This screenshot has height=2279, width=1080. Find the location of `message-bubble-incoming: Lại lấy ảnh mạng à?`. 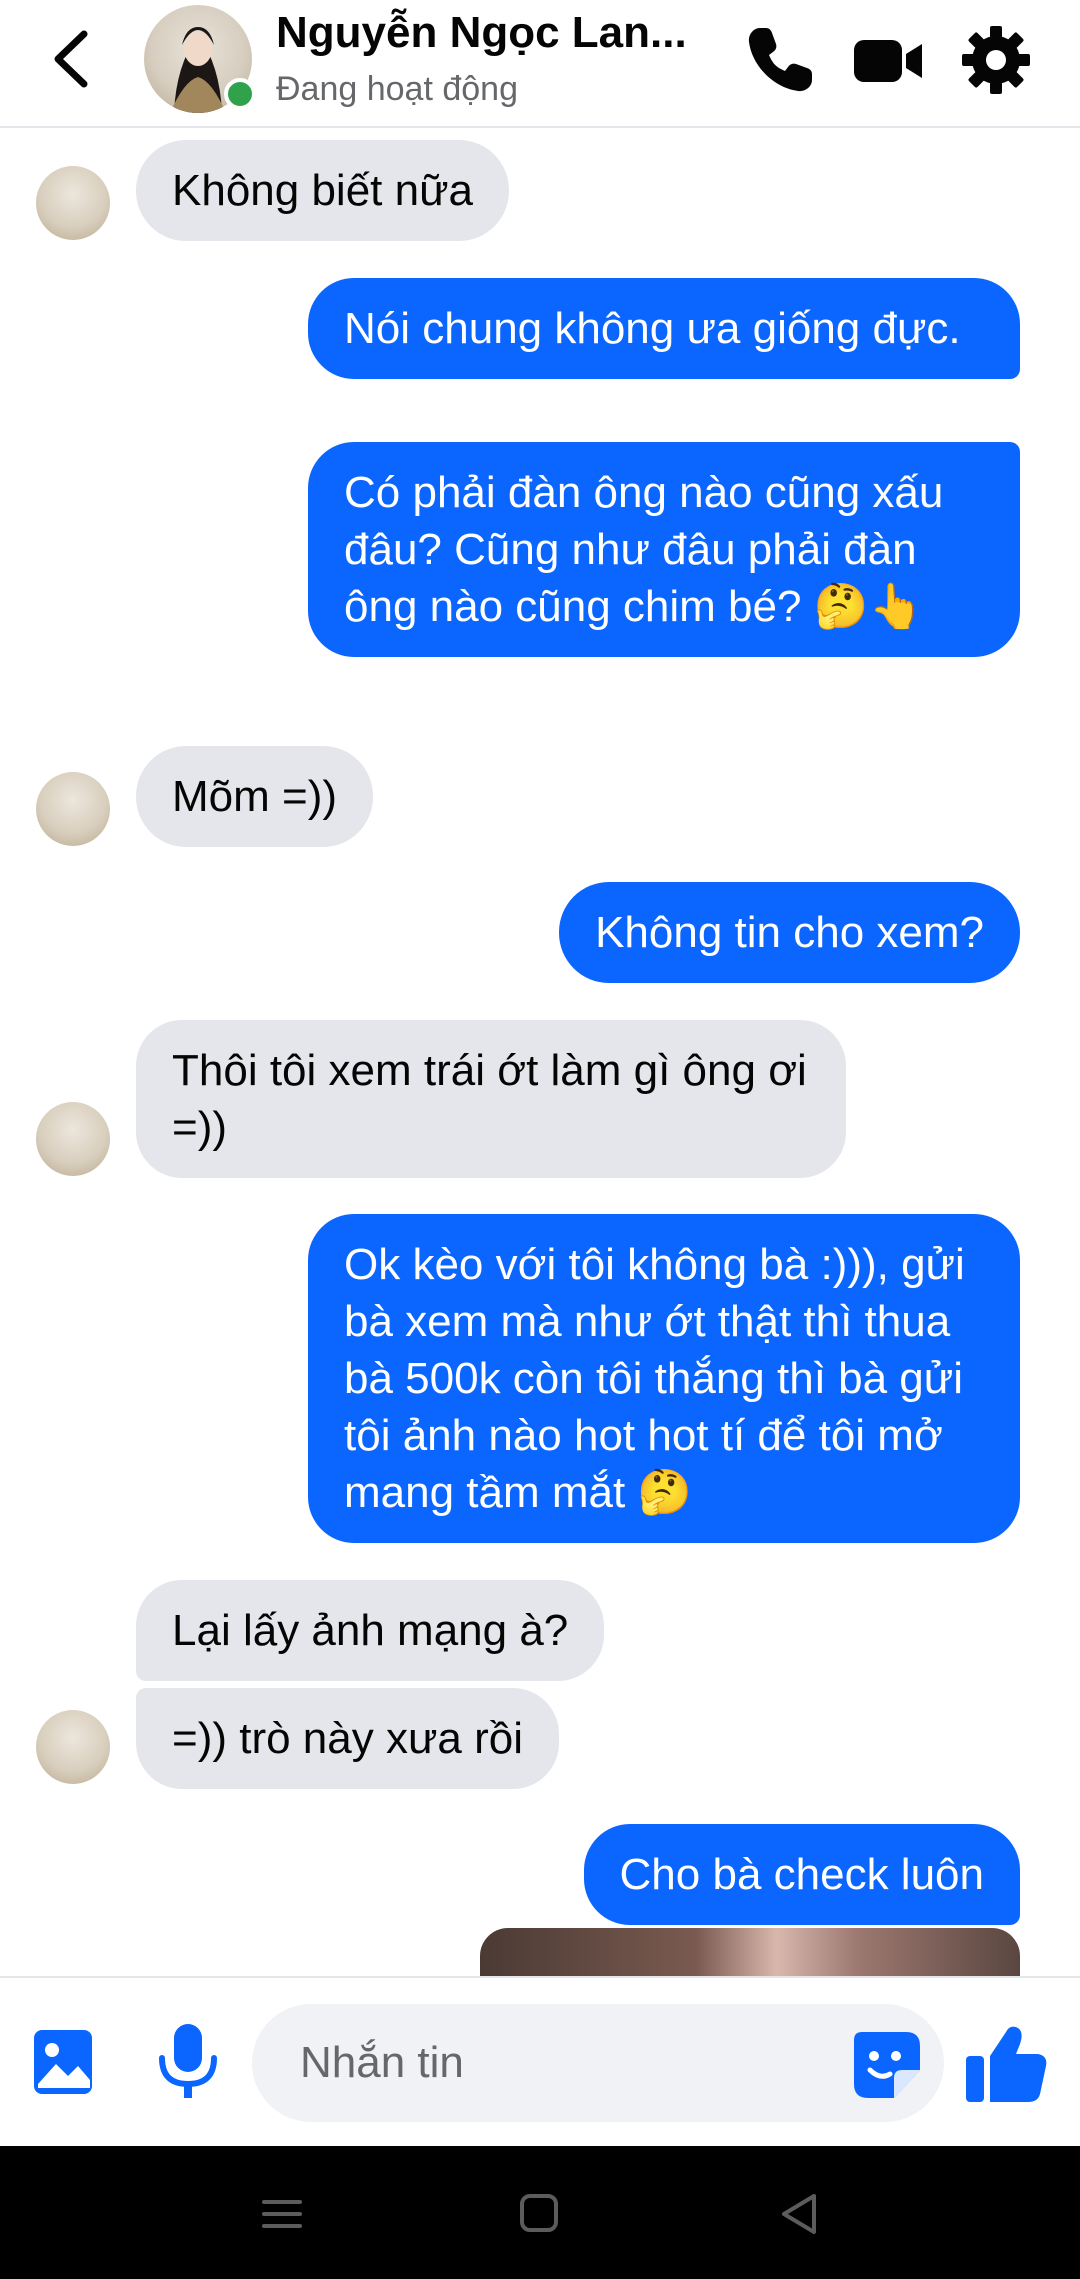

message-bubble-incoming: Lại lấy ảnh mạng à? is located at coordinates (370, 1630).